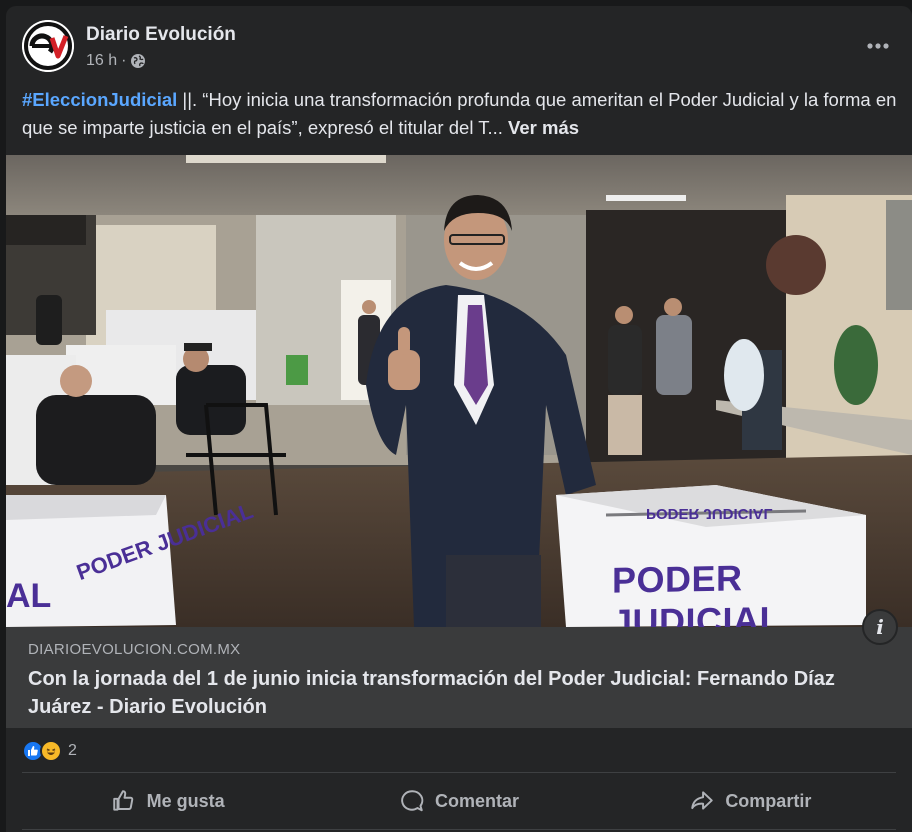  I want to click on like-button: Me gusta, so click(167, 801).